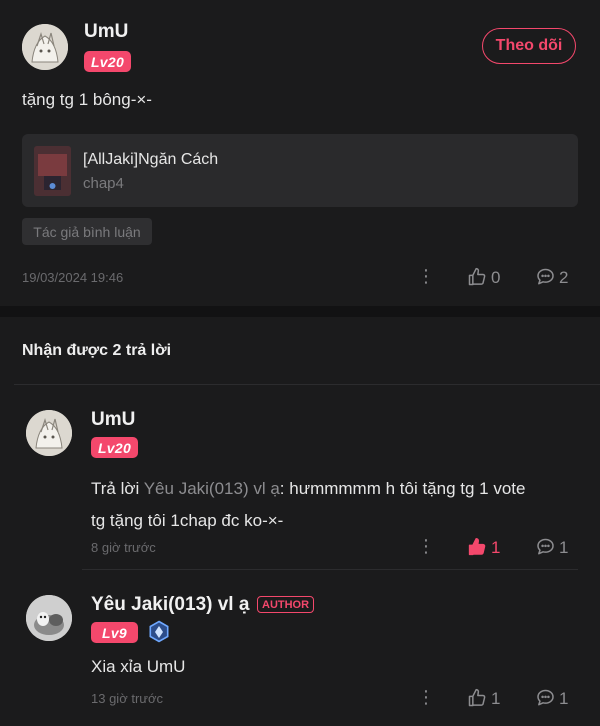 The height and width of the screenshot is (726, 600). What do you see at coordinates (477, 547) in the screenshot?
I see `like-icon-filled` at bounding box center [477, 547].